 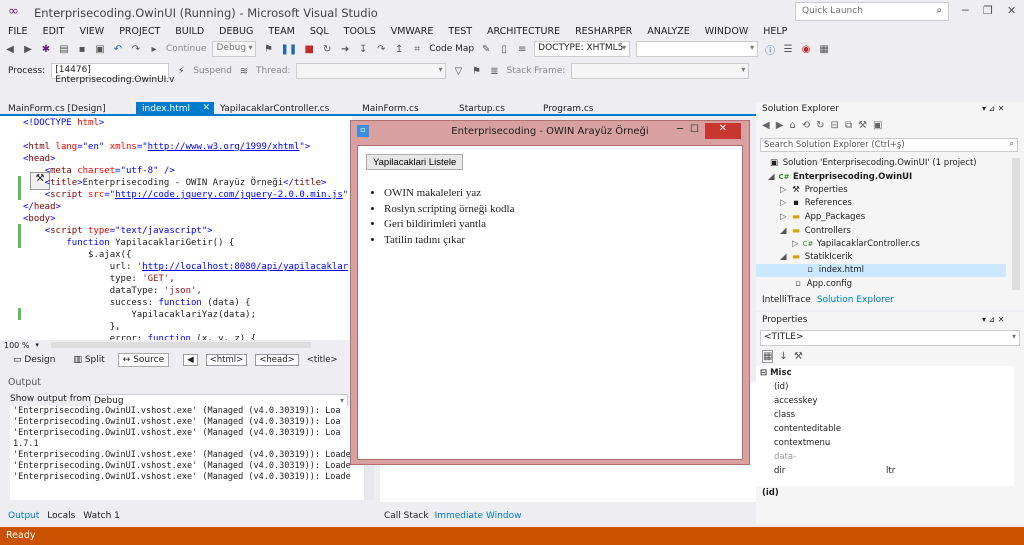 I want to click on property-pages-icon: ⚒, so click(x=798, y=356).